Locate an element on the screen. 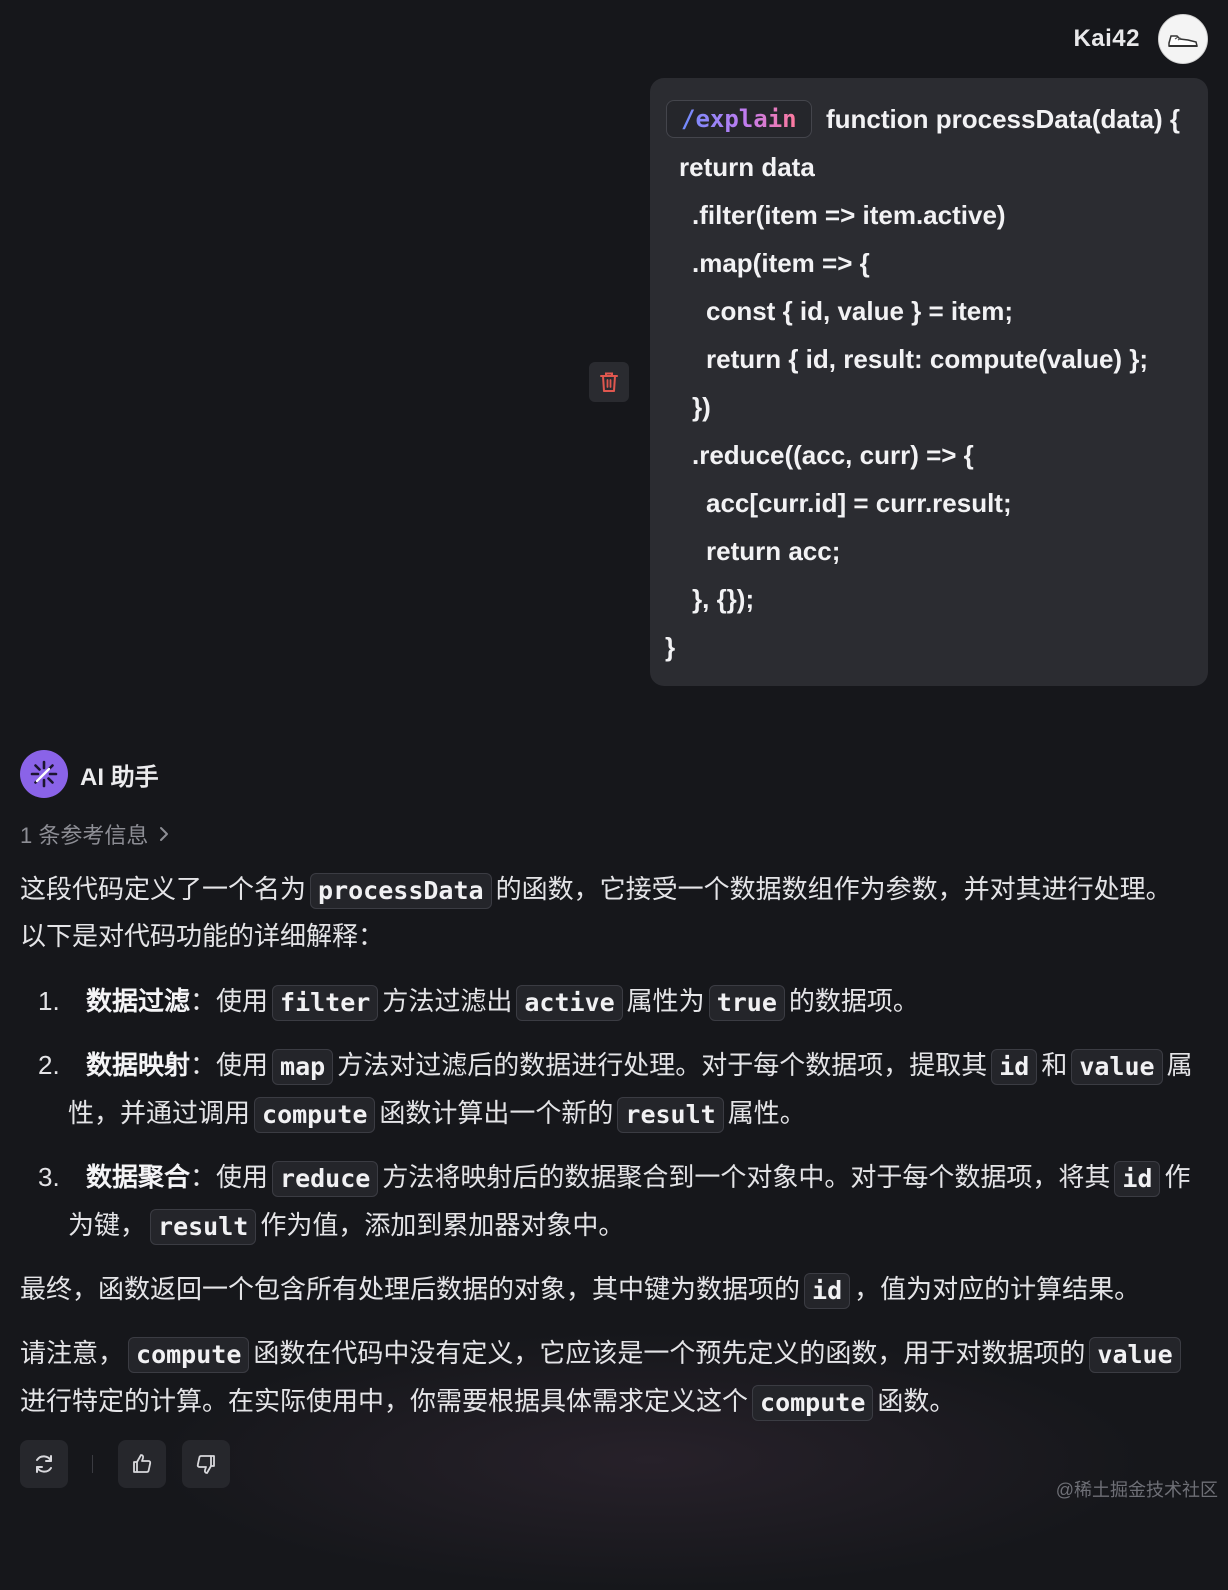  regenerate-button is located at coordinates (44, 1464).